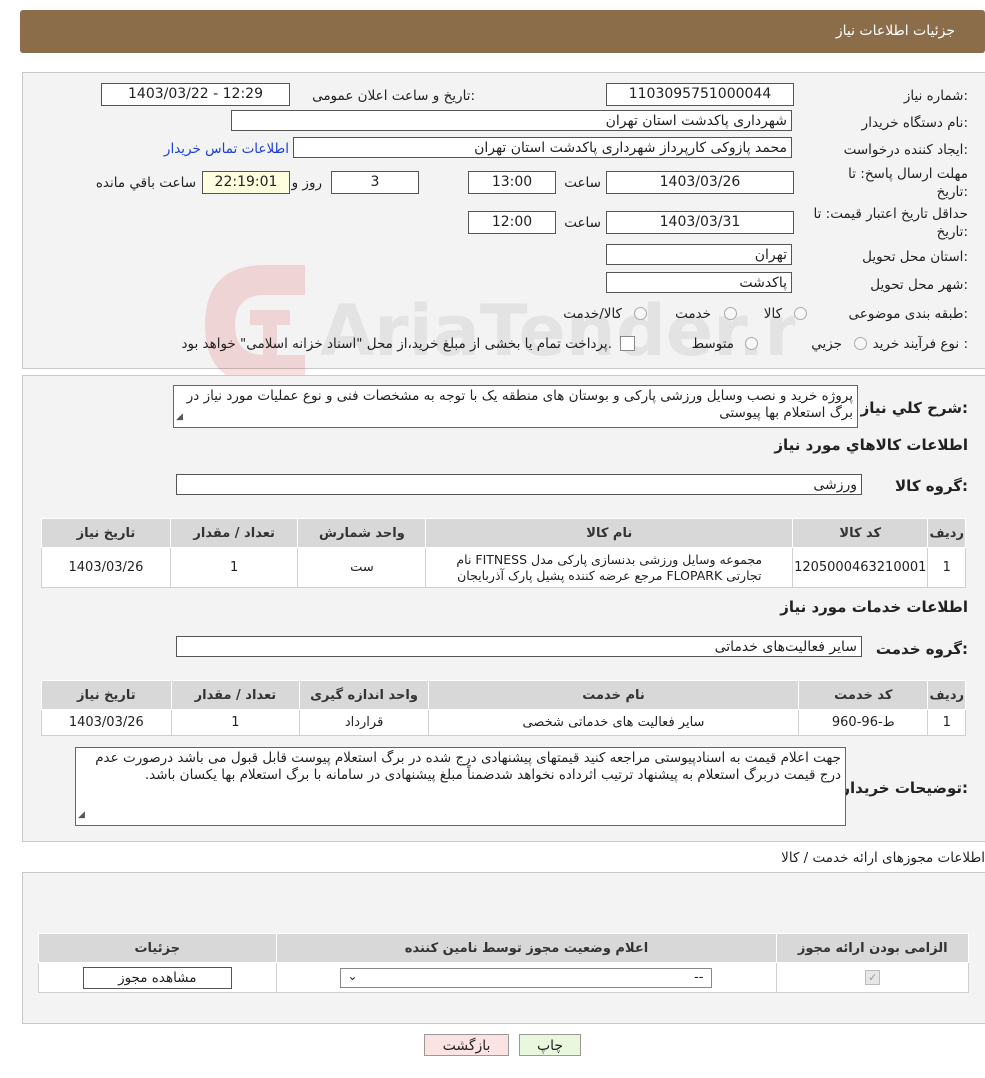 This screenshot has height=1078, width=985. What do you see at coordinates (246, 182) in the screenshot?
I see `remaining-time-field: 22:19:01` at bounding box center [246, 182].